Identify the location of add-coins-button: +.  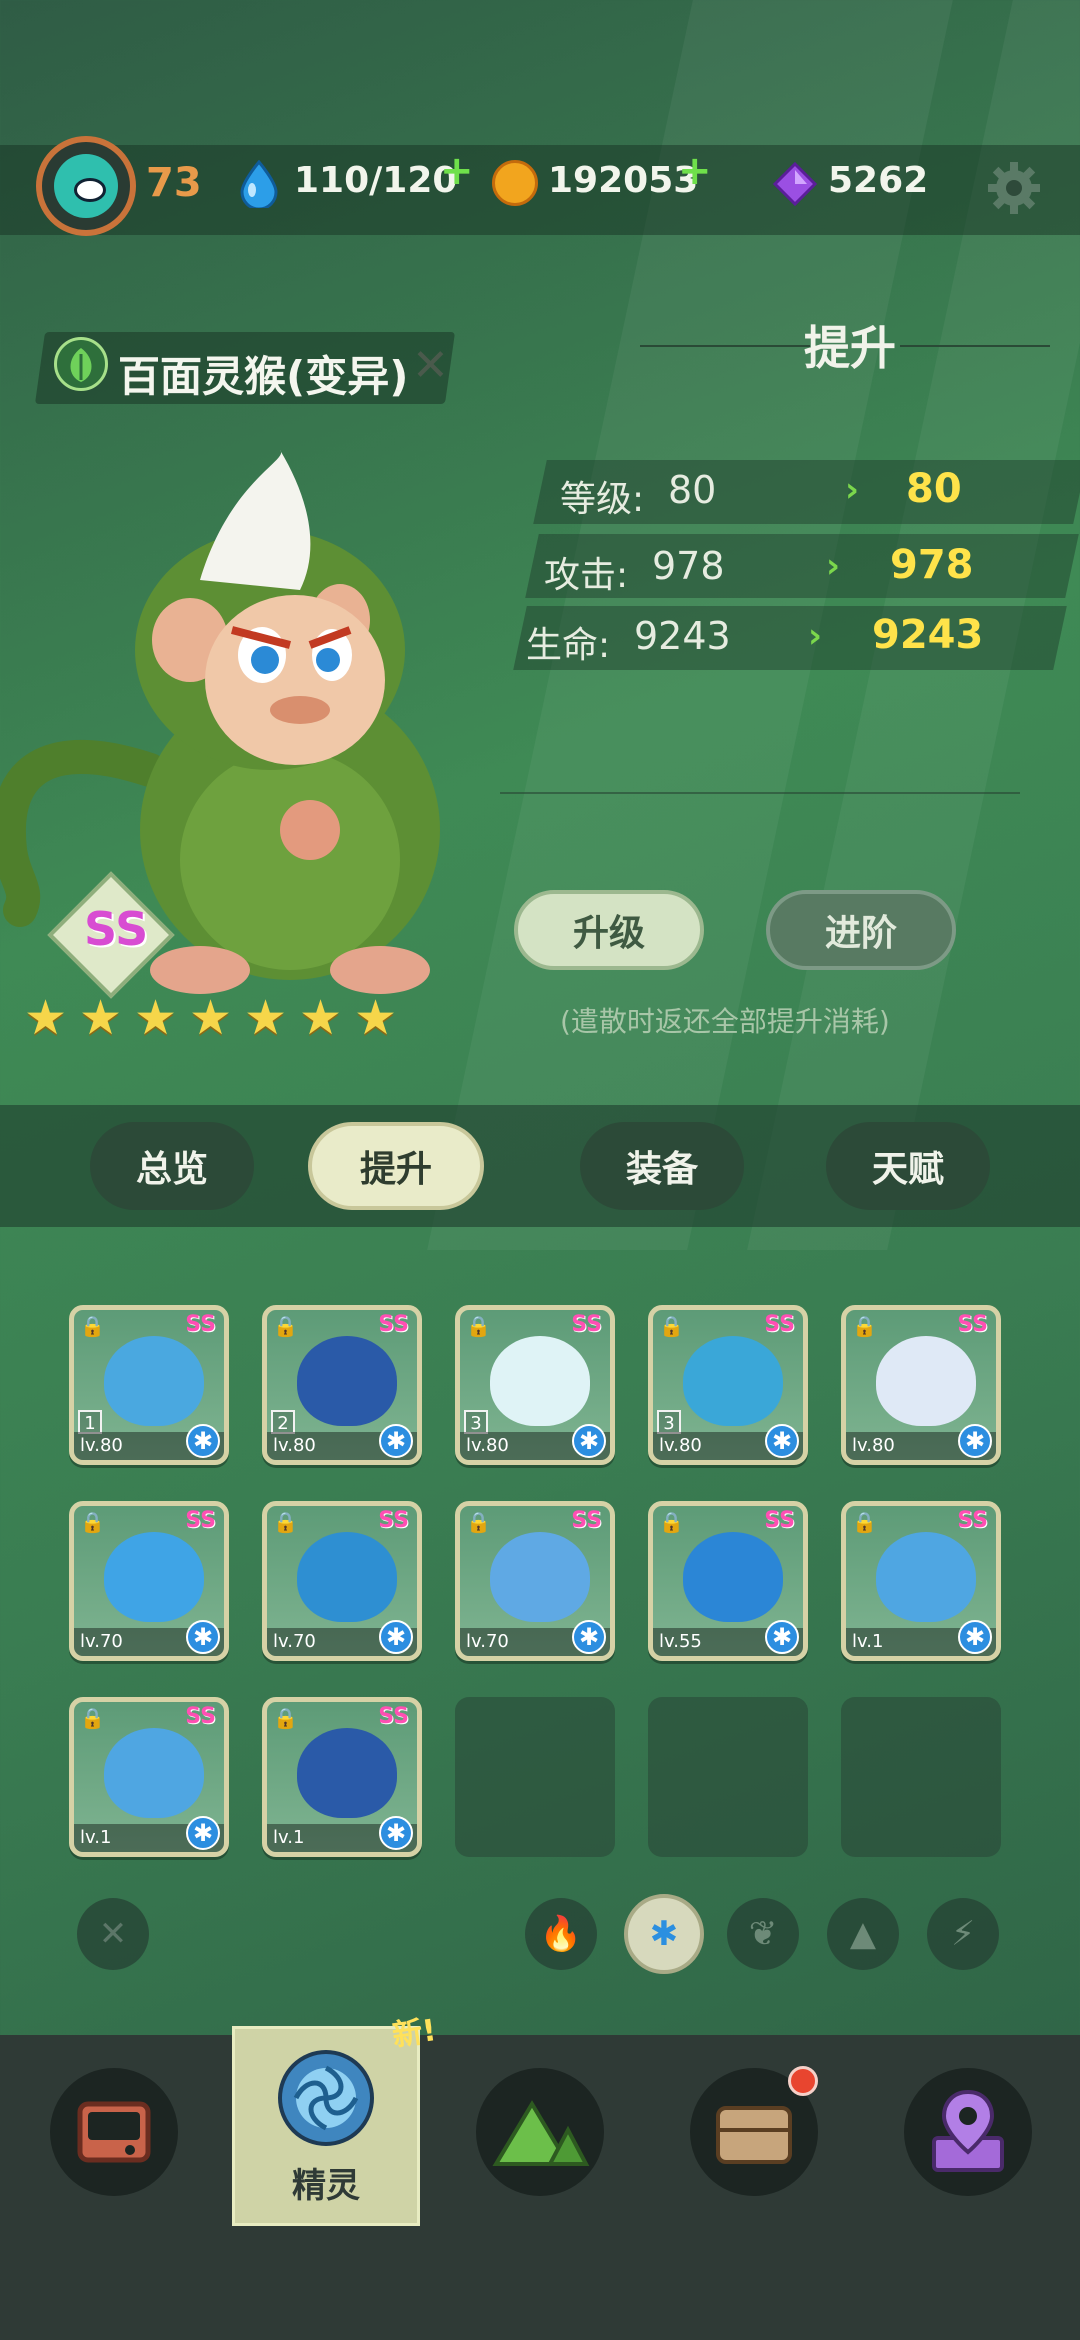
(695, 171).